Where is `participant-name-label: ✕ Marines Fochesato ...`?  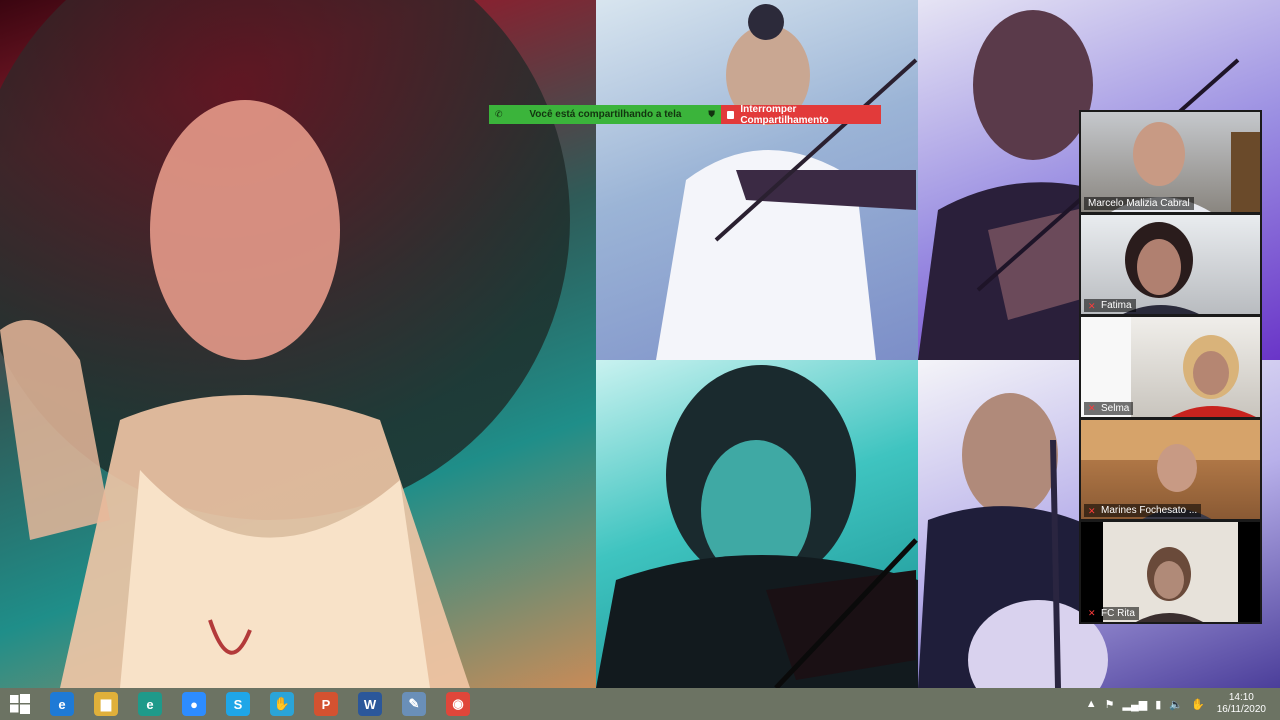
participant-name-label: ✕ Marines Fochesato ... is located at coordinates (1143, 511).